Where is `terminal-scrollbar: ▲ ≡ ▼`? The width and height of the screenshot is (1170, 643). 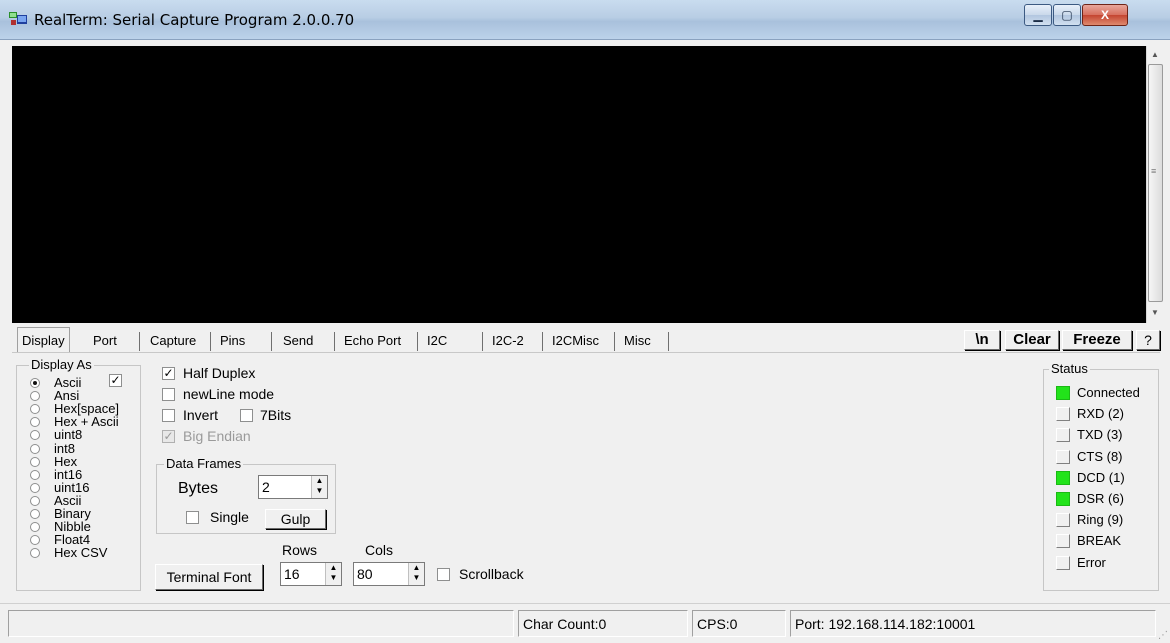
terminal-scrollbar: ▲ ≡ ▼ is located at coordinates (1154, 184).